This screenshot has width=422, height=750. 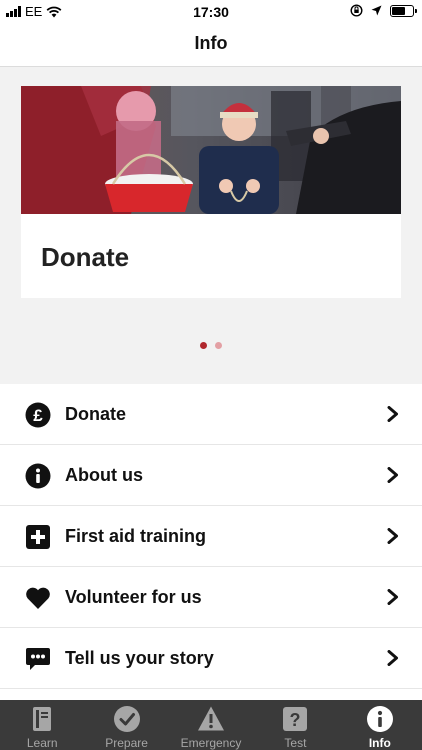 I want to click on tab-prepare: Prepare, so click(x=126, y=725).